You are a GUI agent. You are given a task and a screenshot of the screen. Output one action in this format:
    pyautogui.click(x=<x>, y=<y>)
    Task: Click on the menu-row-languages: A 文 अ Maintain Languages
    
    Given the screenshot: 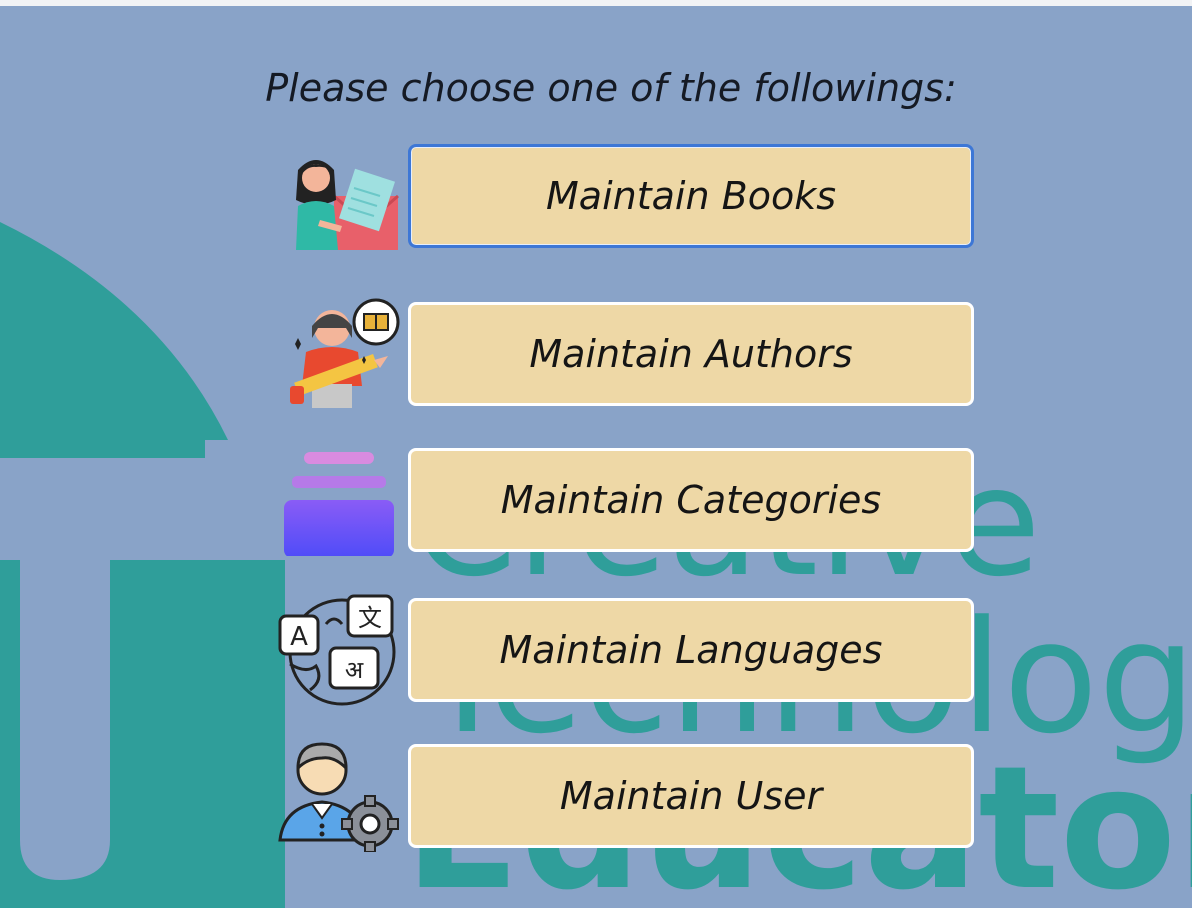 What is the action you would take?
    pyautogui.click(x=627, y=650)
    